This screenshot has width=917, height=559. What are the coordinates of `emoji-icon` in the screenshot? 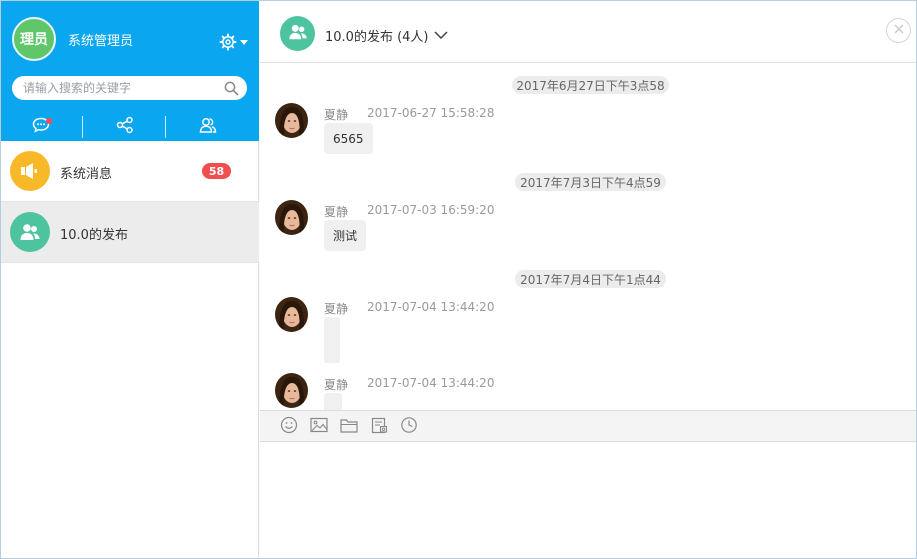 It's located at (289, 427).